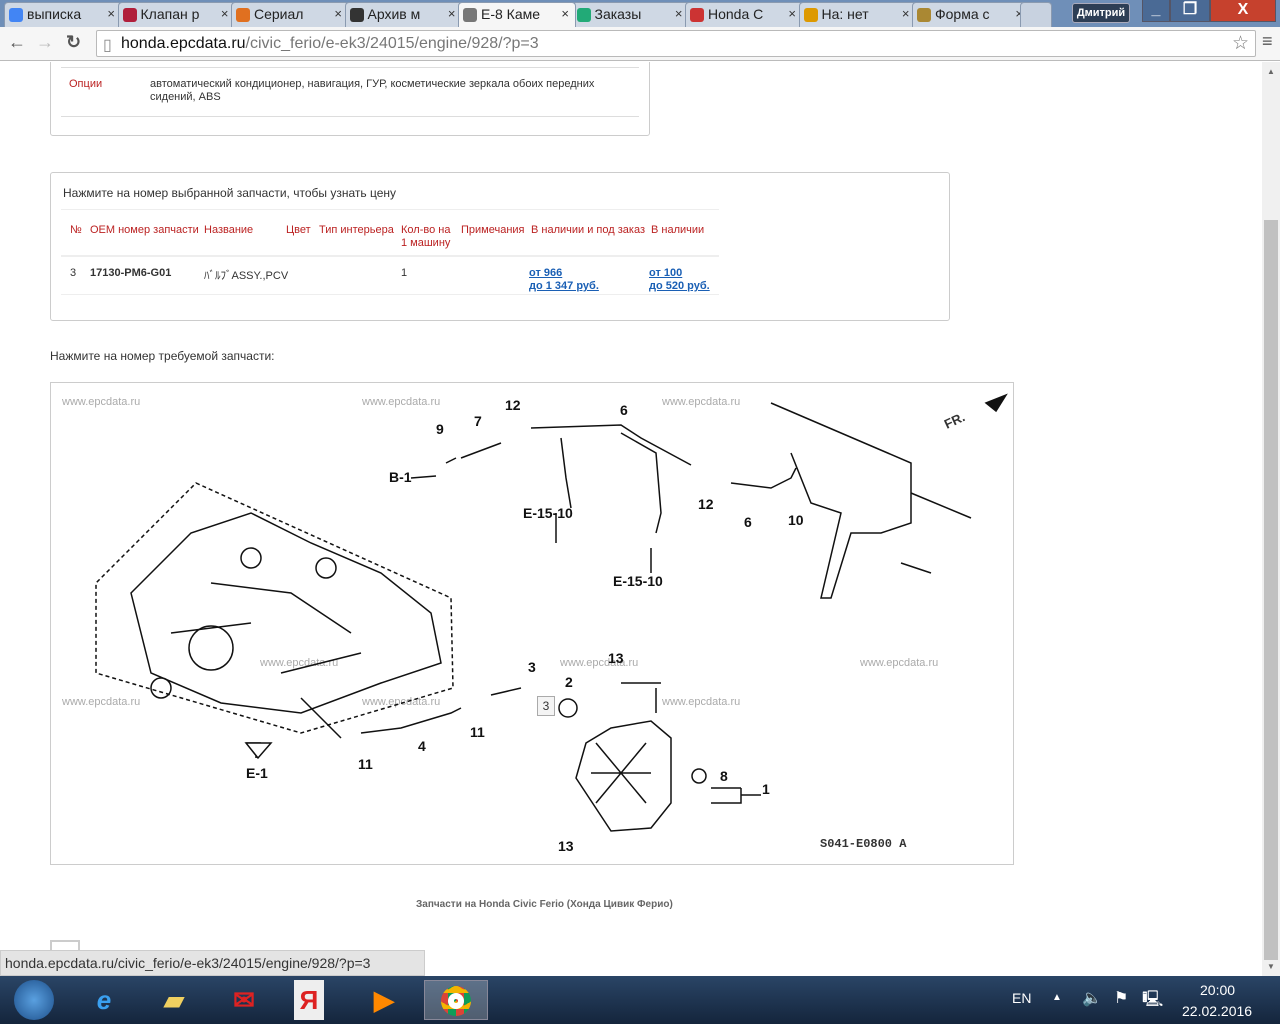 This screenshot has width=1280, height=1027. Describe the element at coordinates (1021, 998) in the screenshot. I see `language-indicator: EN` at that location.